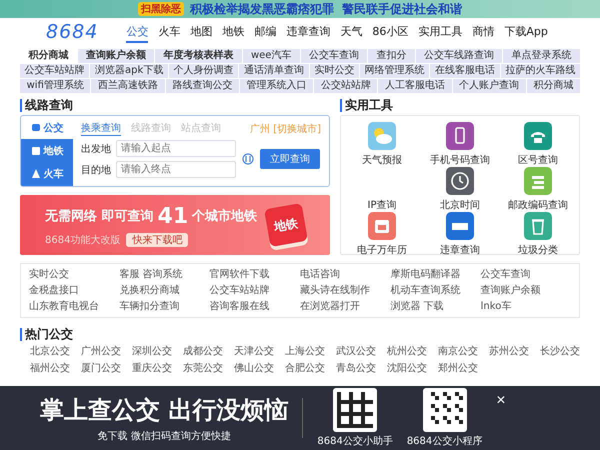 The width and height of the screenshot is (600, 450). Describe the element at coordinates (435, 290) in the screenshot. I see `text-link: 机动车查询系统` at that location.